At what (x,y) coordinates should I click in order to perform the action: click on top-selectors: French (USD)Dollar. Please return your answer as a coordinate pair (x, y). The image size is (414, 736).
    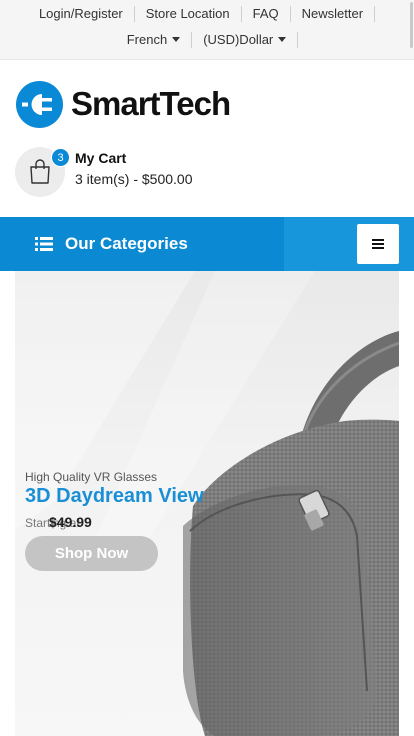
    Looking at the image, I should click on (207, 40).